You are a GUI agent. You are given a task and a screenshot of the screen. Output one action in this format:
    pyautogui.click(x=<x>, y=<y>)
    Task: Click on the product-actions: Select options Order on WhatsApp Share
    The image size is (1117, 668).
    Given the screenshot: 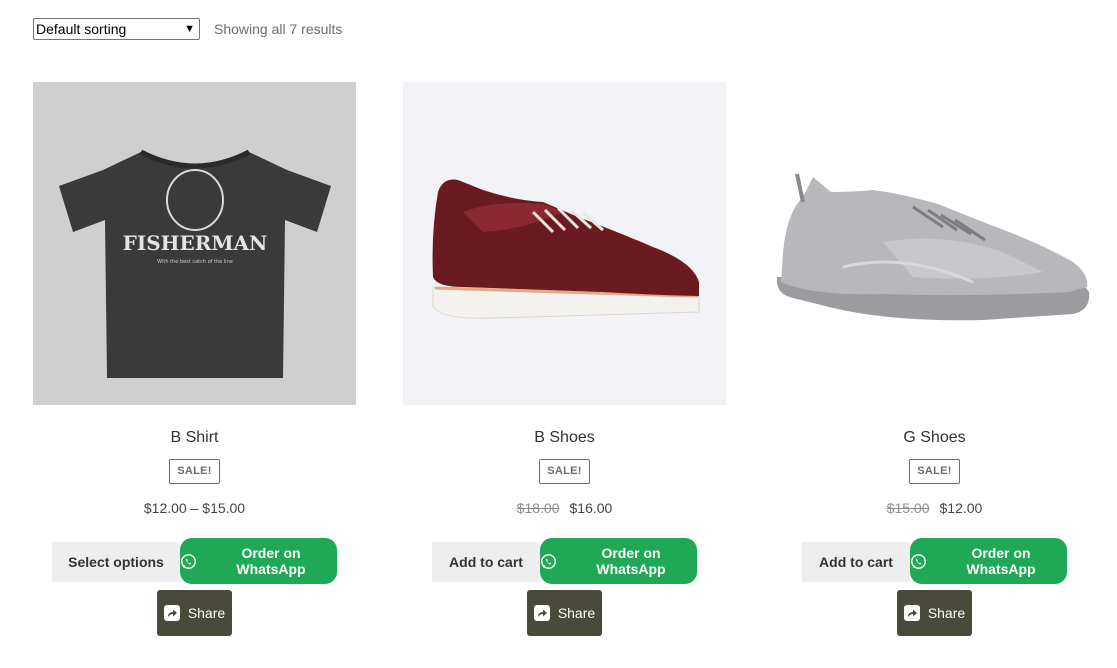 What is the action you would take?
    pyautogui.click(x=194, y=588)
    